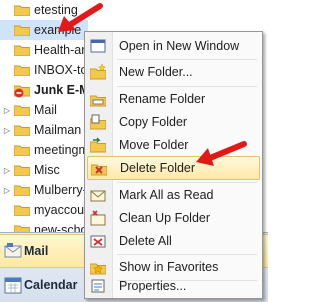  Describe the element at coordinates (60, 50) in the screenshot. I see `folder-label: Health-ar` at that location.